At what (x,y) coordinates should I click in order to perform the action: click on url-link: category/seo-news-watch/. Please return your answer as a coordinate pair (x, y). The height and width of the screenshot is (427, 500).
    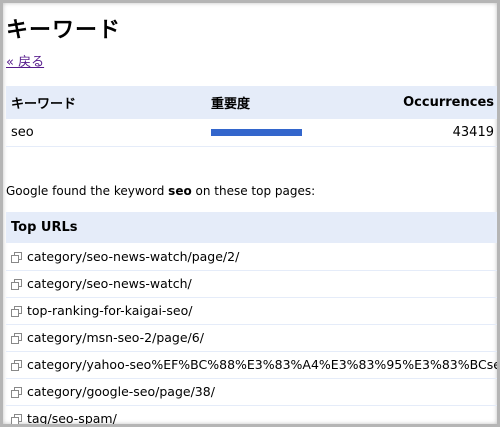
    Looking at the image, I should click on (109, 283).